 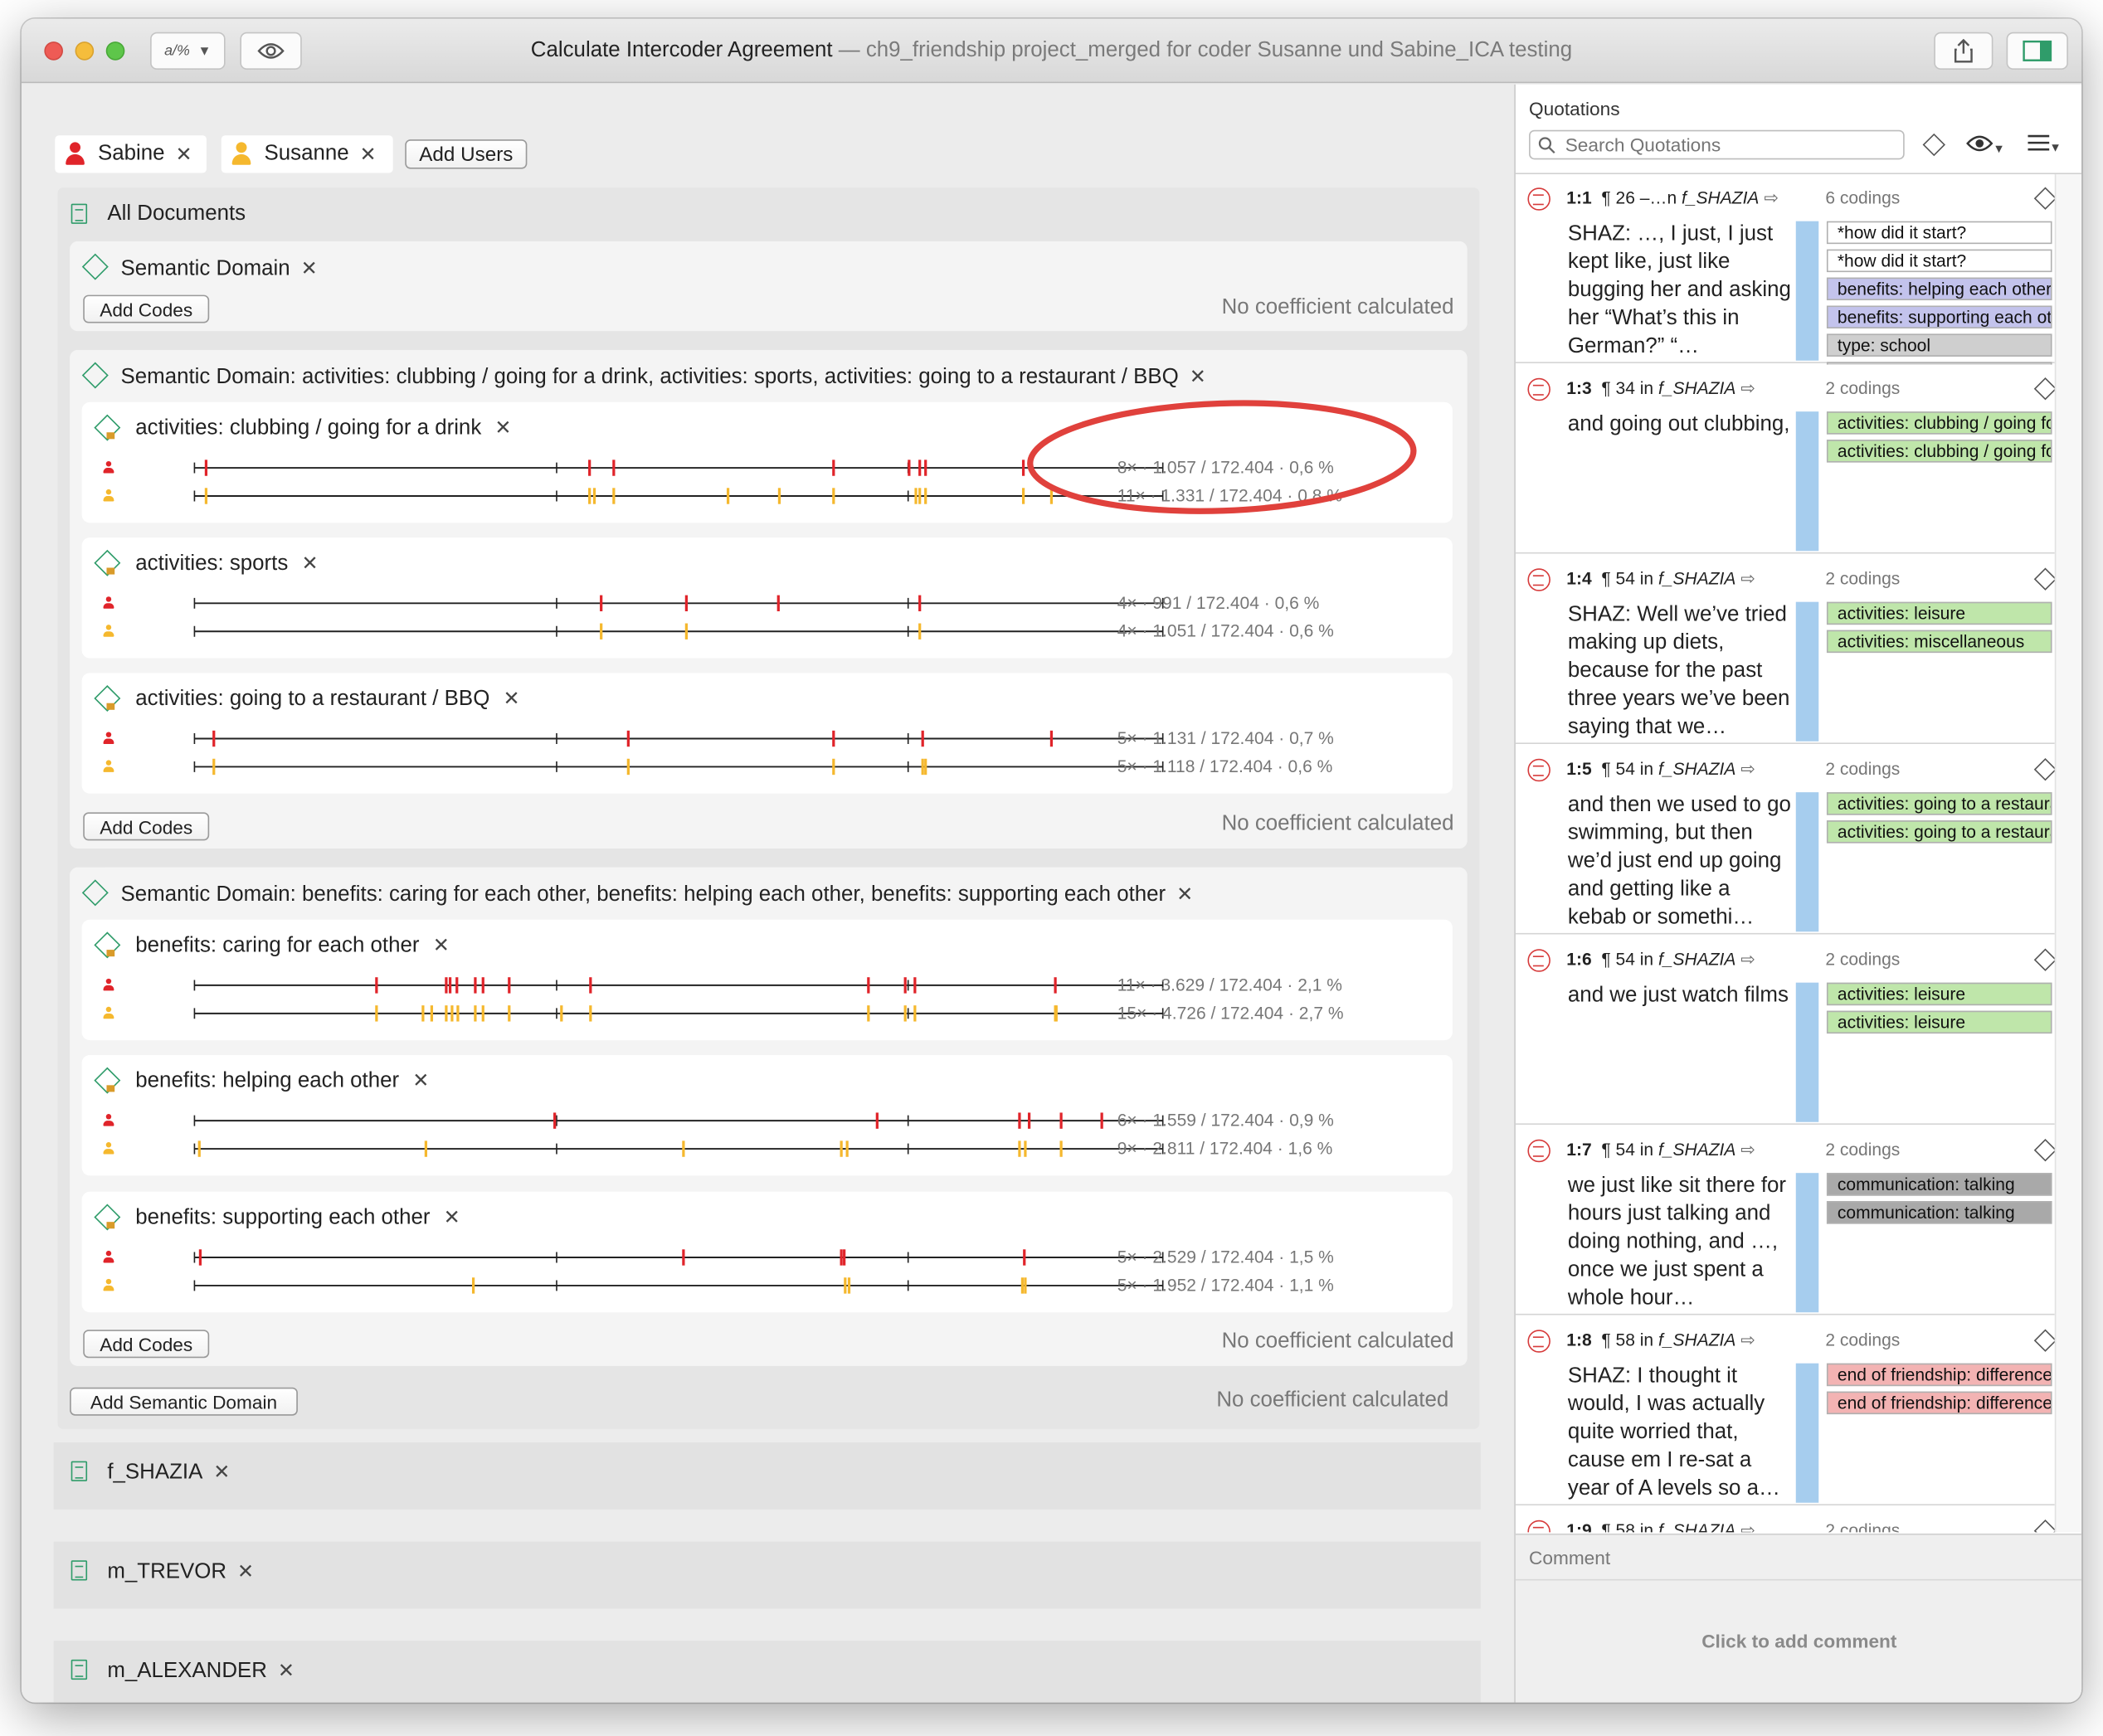 What do you see at coordinates (2068, 853) in the screenshot?
I see `scrollbar` at bounding box center [2068, 853].